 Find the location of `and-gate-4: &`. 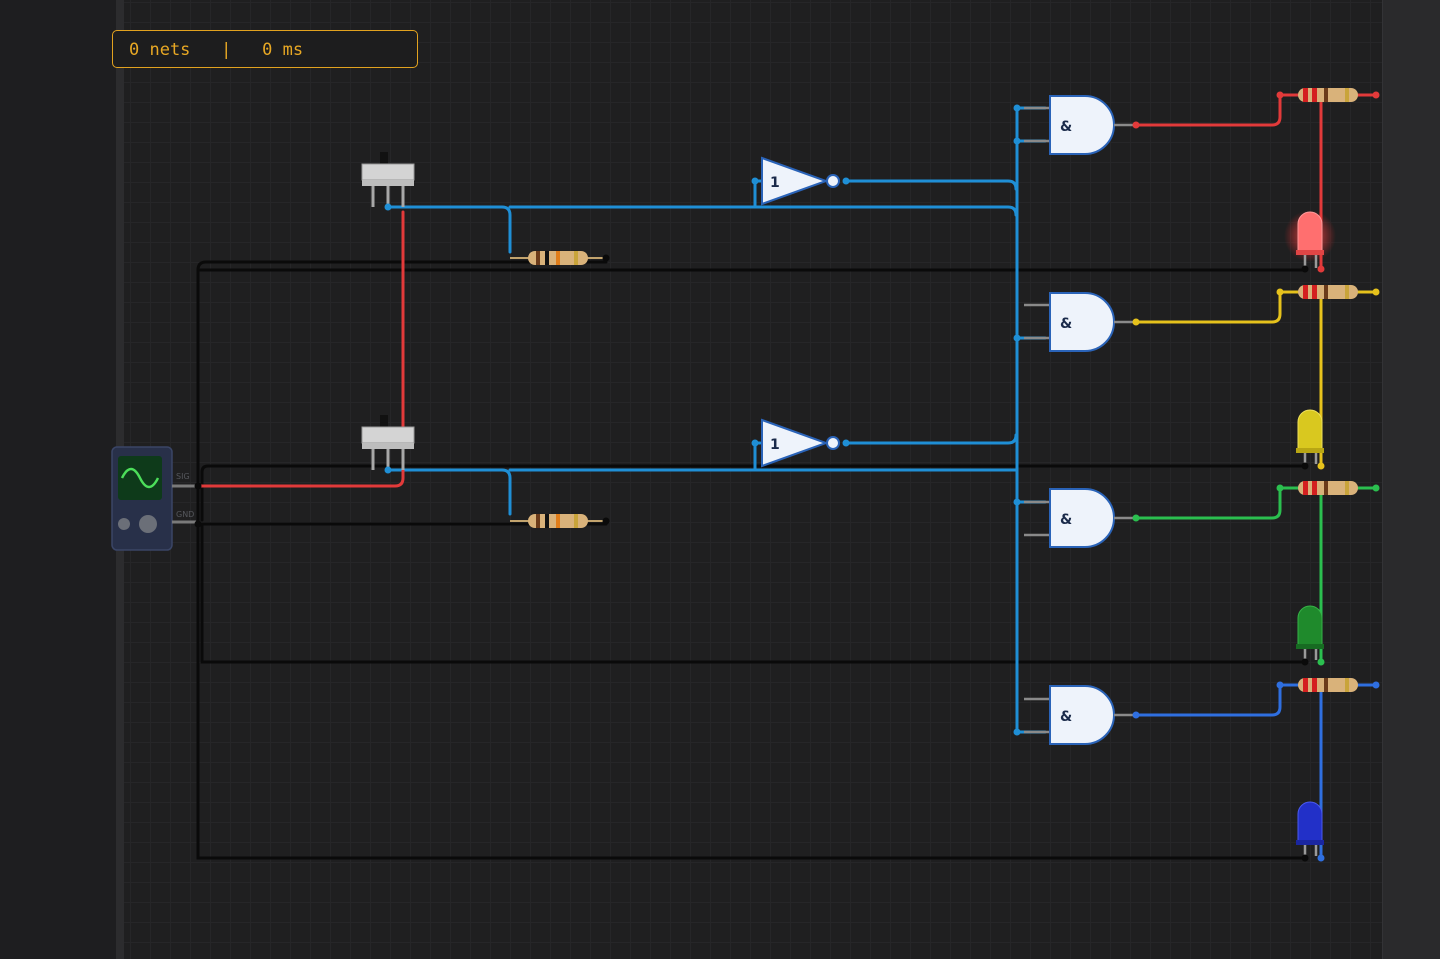

and-gate-4: & is located at coordinates (1076, 715).